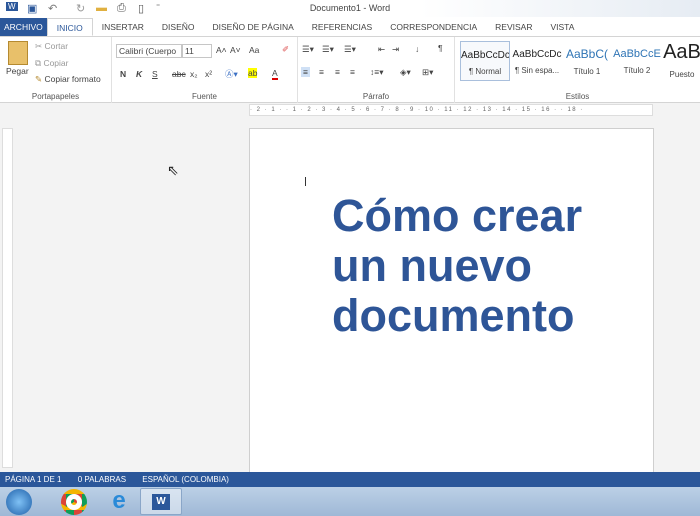 The width and height of the screenshot is (700, 516). What do you see at coordinates (381, 49) in the screenshot?
I see `decrease-indent-icon: ⇤` at bounding box center [381, 49].